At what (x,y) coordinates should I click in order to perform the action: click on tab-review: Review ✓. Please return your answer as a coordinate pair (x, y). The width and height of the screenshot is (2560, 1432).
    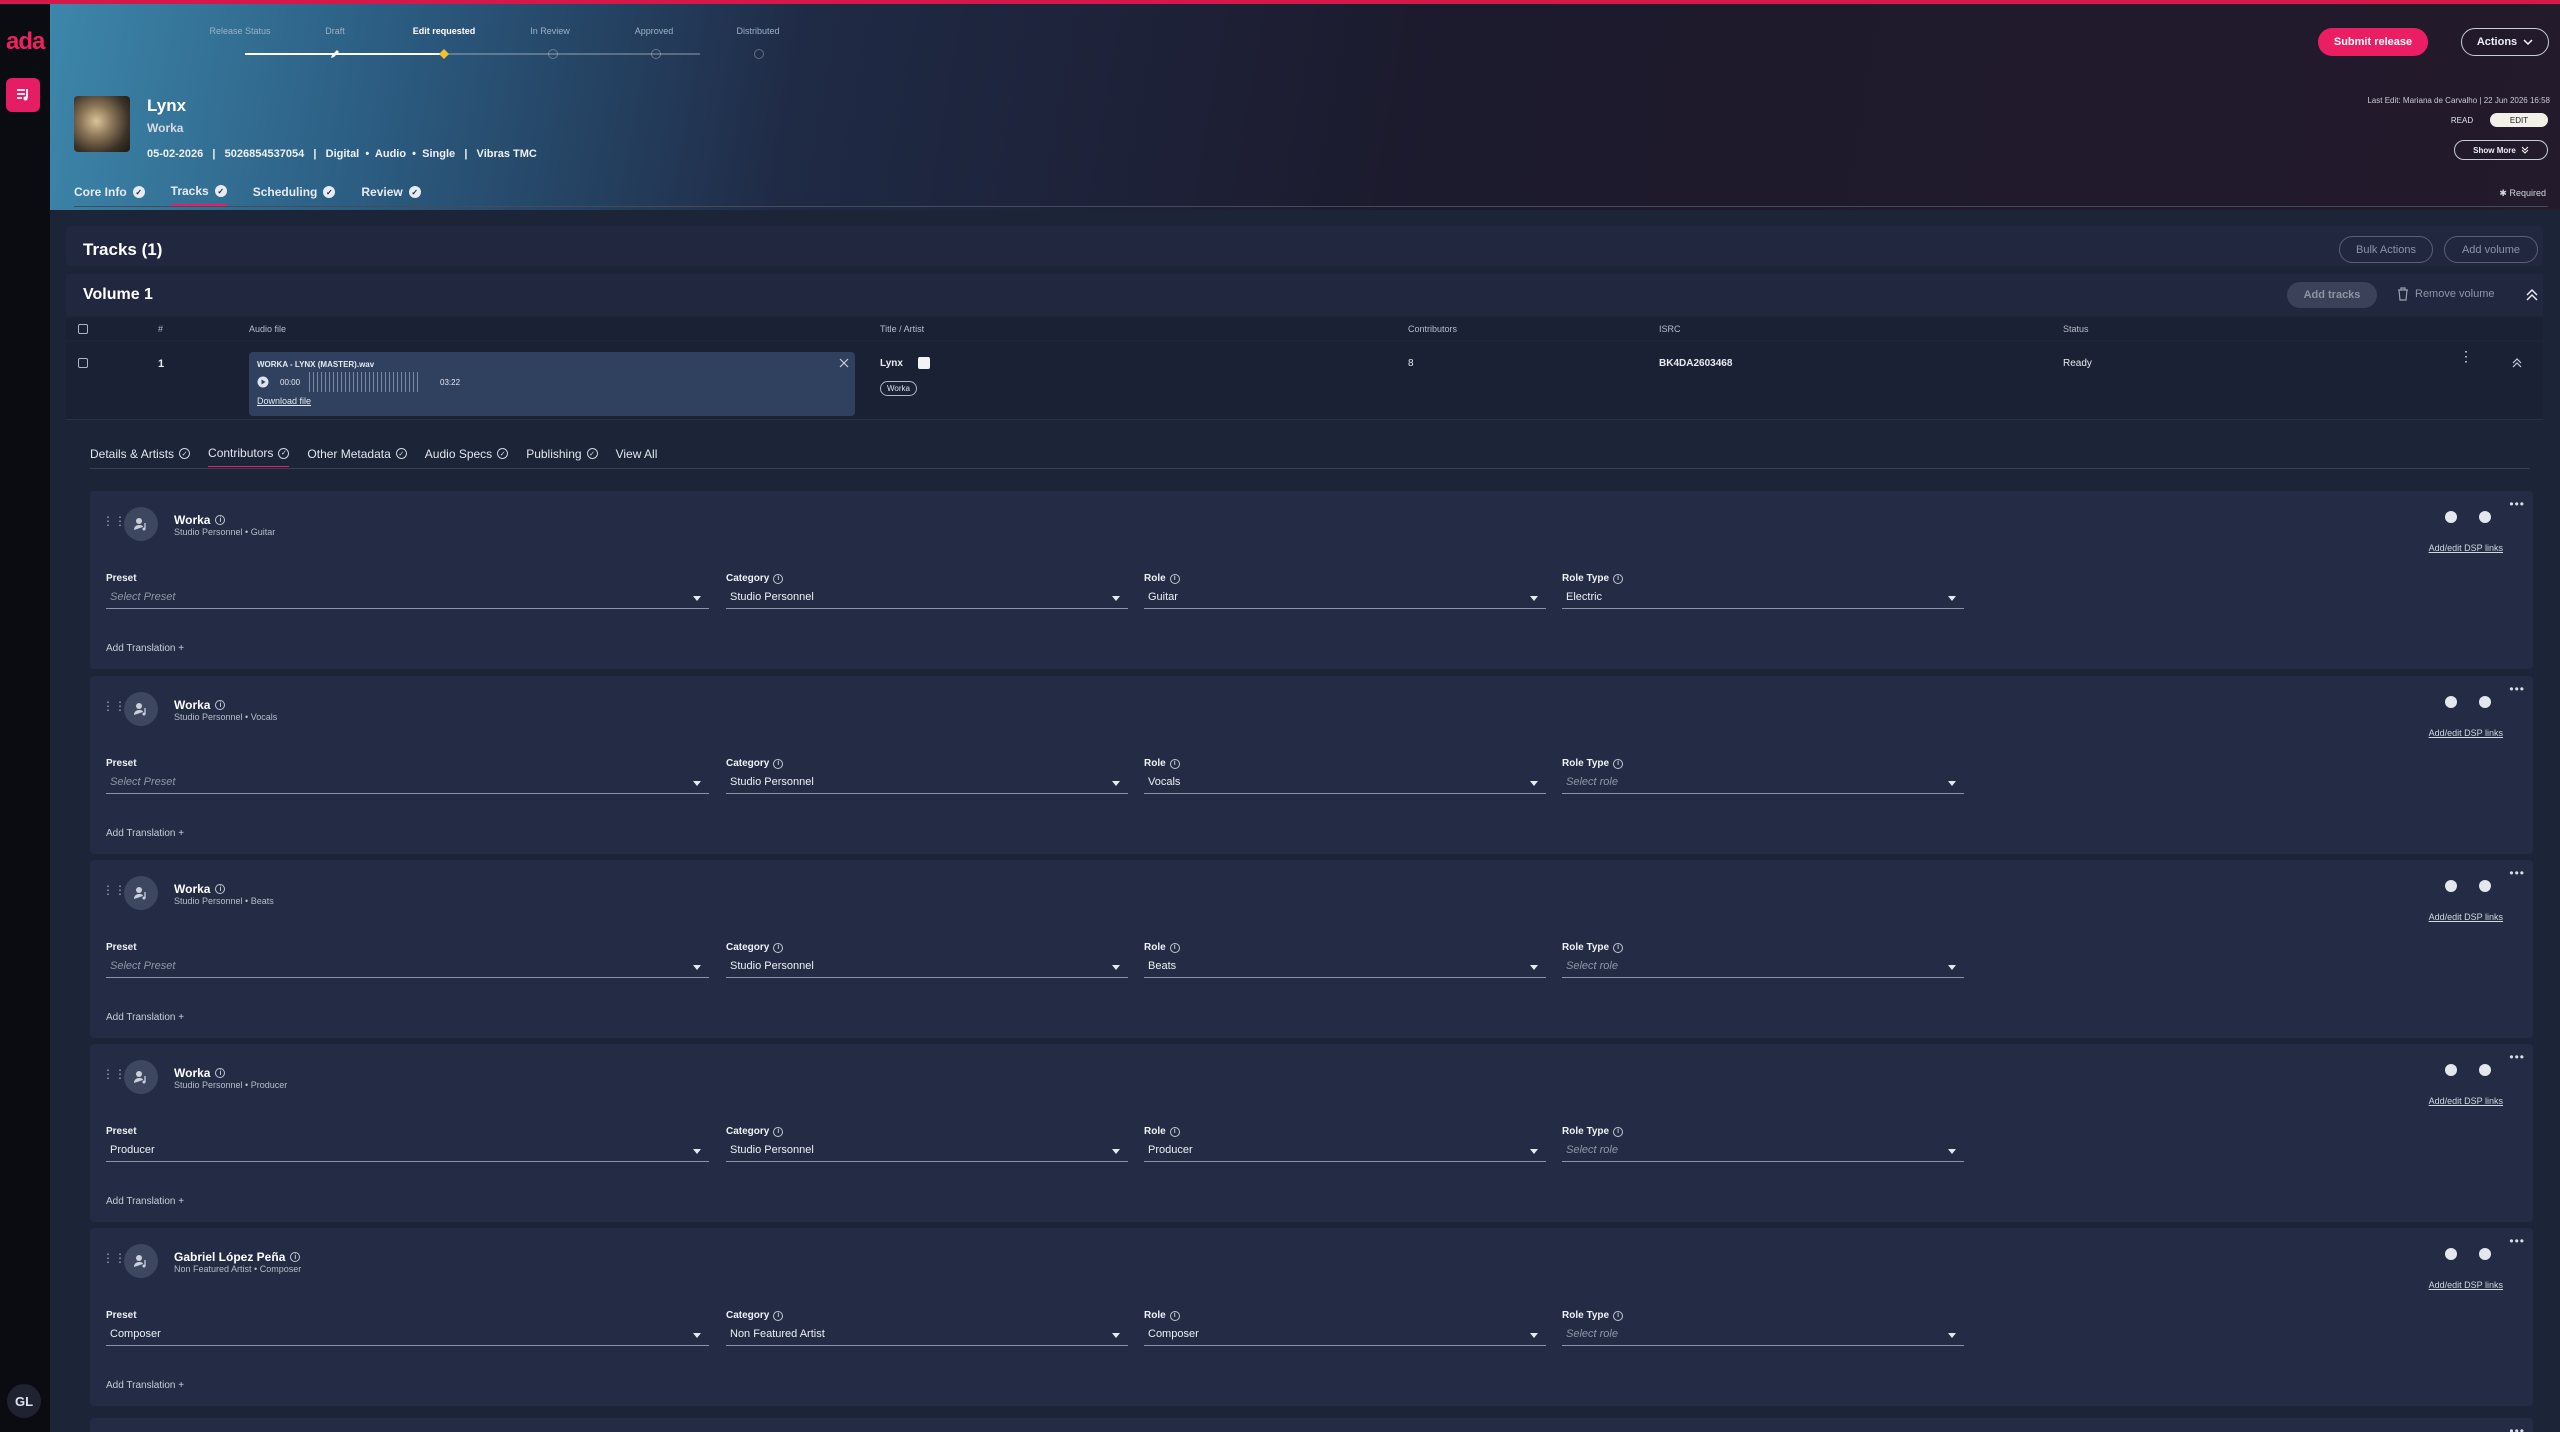
    Looking at the image, I should click on (391, 195).